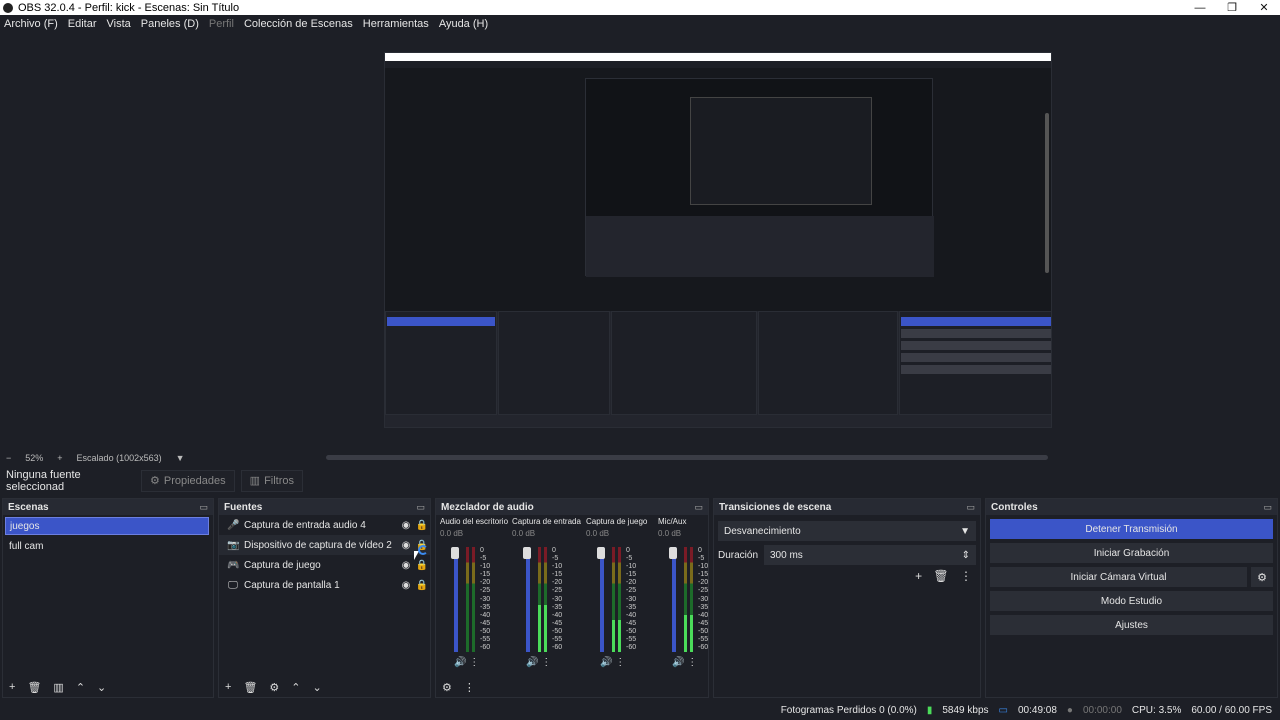 The width and height of the screenshot is (1280, 720). Describe the element at coordinates (396, 24) in the screenshot. I see `menu-herramientas: Herramientas` at that location.